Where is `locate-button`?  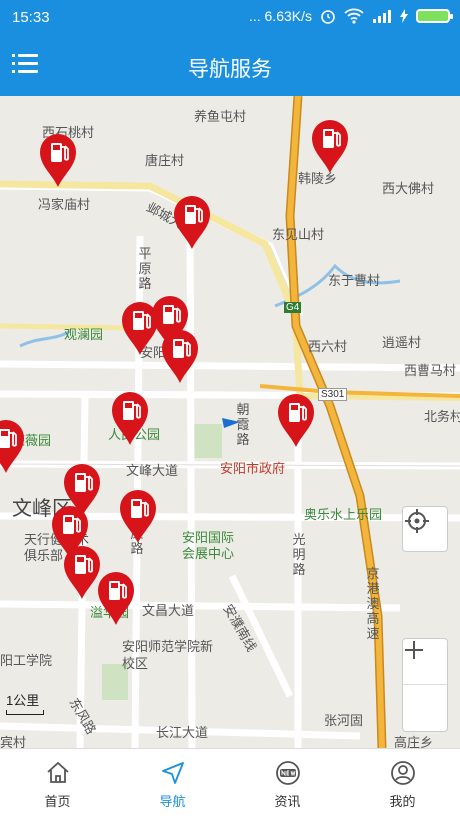
locate-button is located at coordinates (425, 529).